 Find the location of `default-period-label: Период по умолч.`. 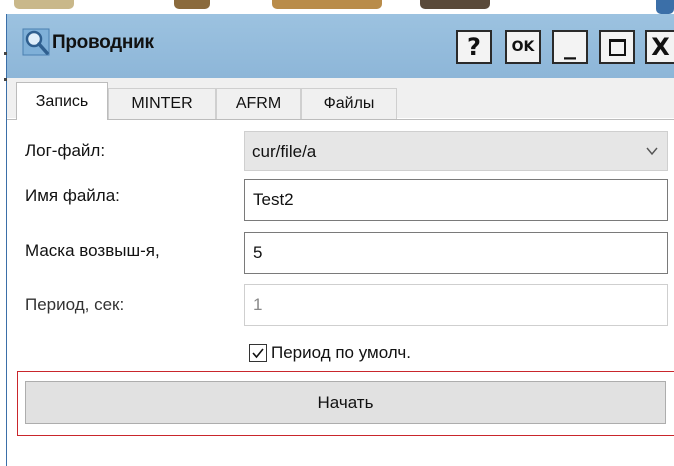

default-period-label: Период по умолч. is located at coordinates (341, 352).